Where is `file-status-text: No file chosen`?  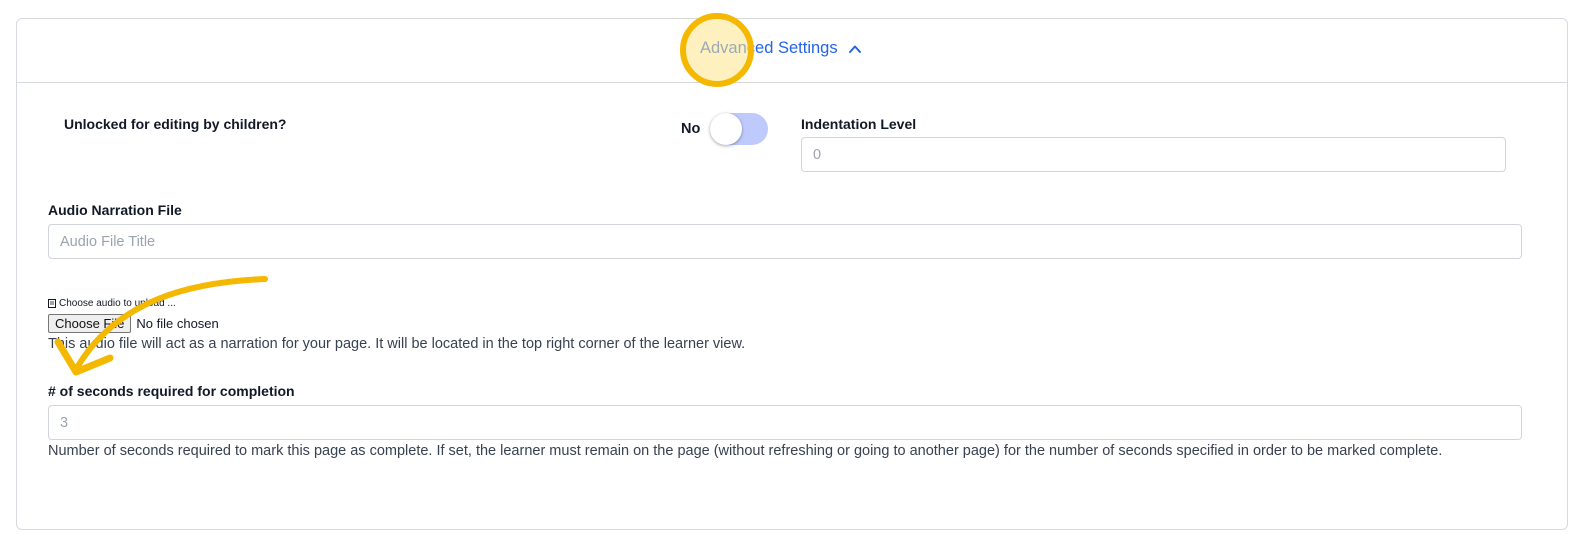
file-status-text: No file chosen is located at coordinates (177, 323).